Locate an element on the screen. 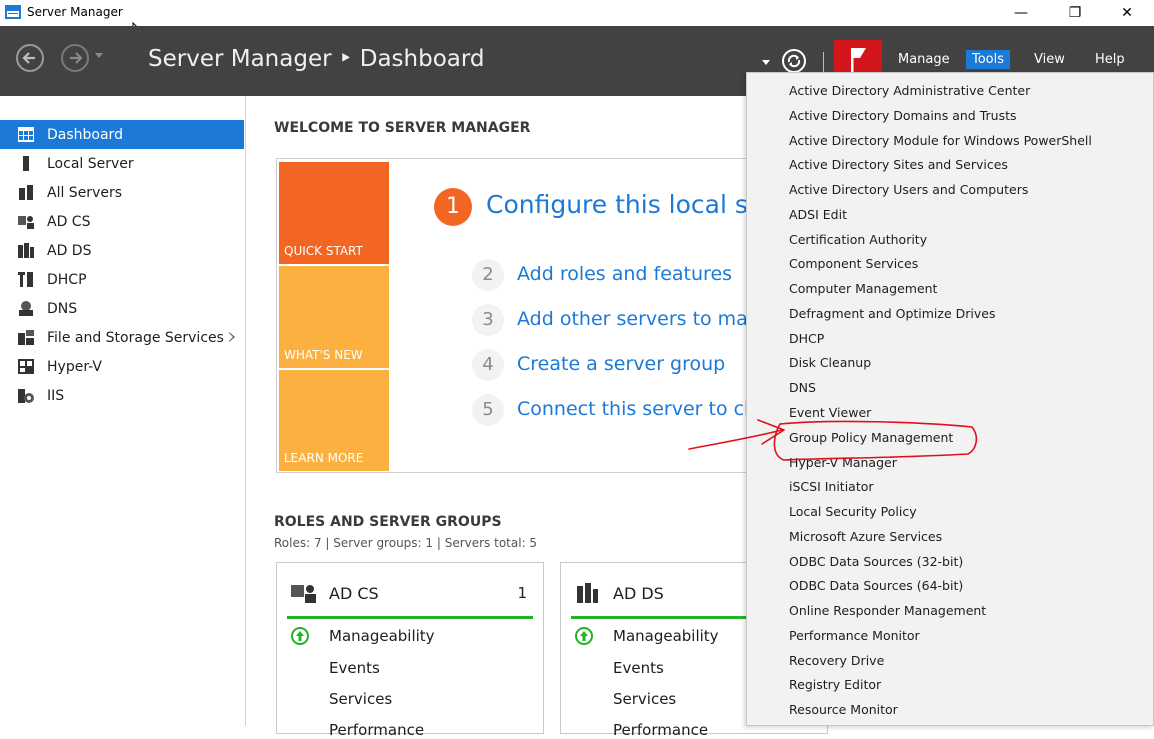 The width and height of the screenshot is (1154, 739). iis-icon is located at coordinates (26, 396).